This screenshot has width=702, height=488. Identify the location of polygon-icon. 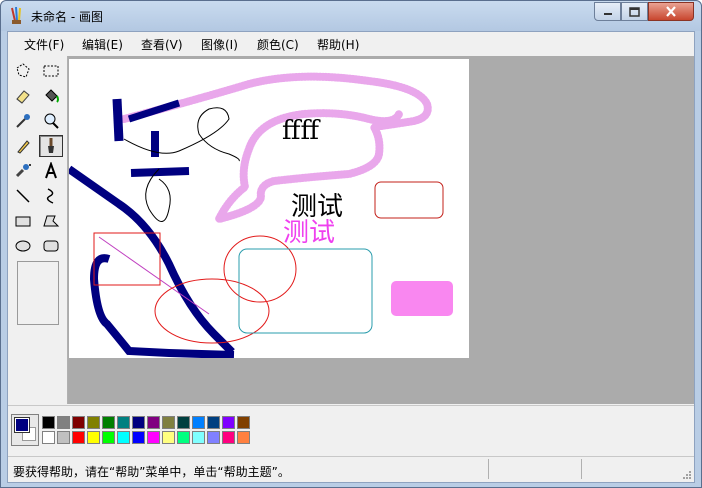
(51, 221).